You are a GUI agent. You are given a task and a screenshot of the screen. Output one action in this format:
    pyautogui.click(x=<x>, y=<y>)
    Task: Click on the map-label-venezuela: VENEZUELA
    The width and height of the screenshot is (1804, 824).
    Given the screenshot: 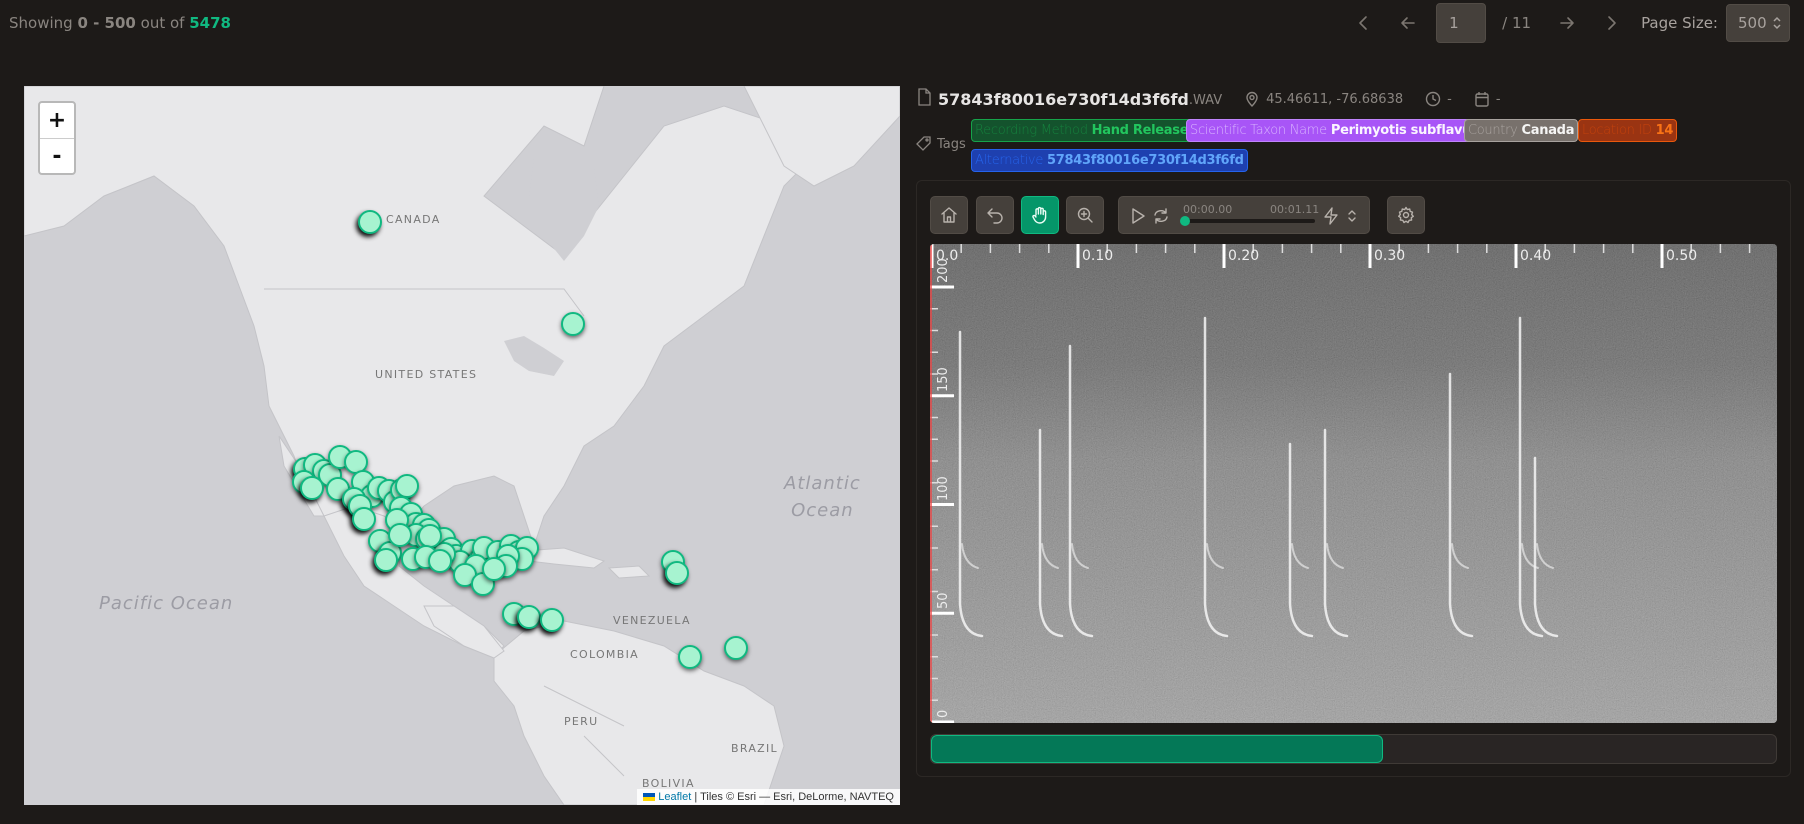 What is the action you would take?
    pyautogui.click(x=652, y=620)
    